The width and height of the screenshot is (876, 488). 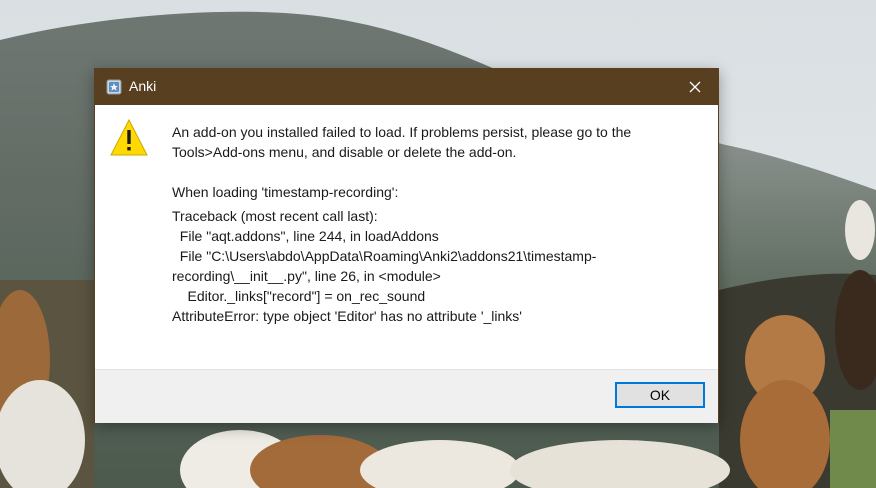 I want to click on loading-addon-label: When loading 'timestamp-recording':, so click(x=285, y=192).